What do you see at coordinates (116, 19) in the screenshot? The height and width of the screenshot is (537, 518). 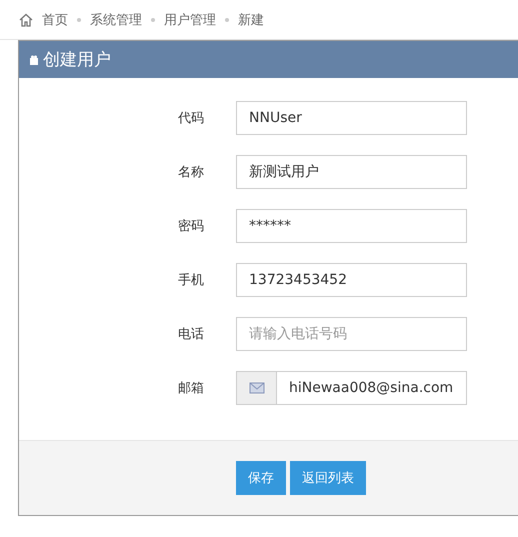 I see `breadcrumb-link: 系统管理` at bounding box center [116, 19].